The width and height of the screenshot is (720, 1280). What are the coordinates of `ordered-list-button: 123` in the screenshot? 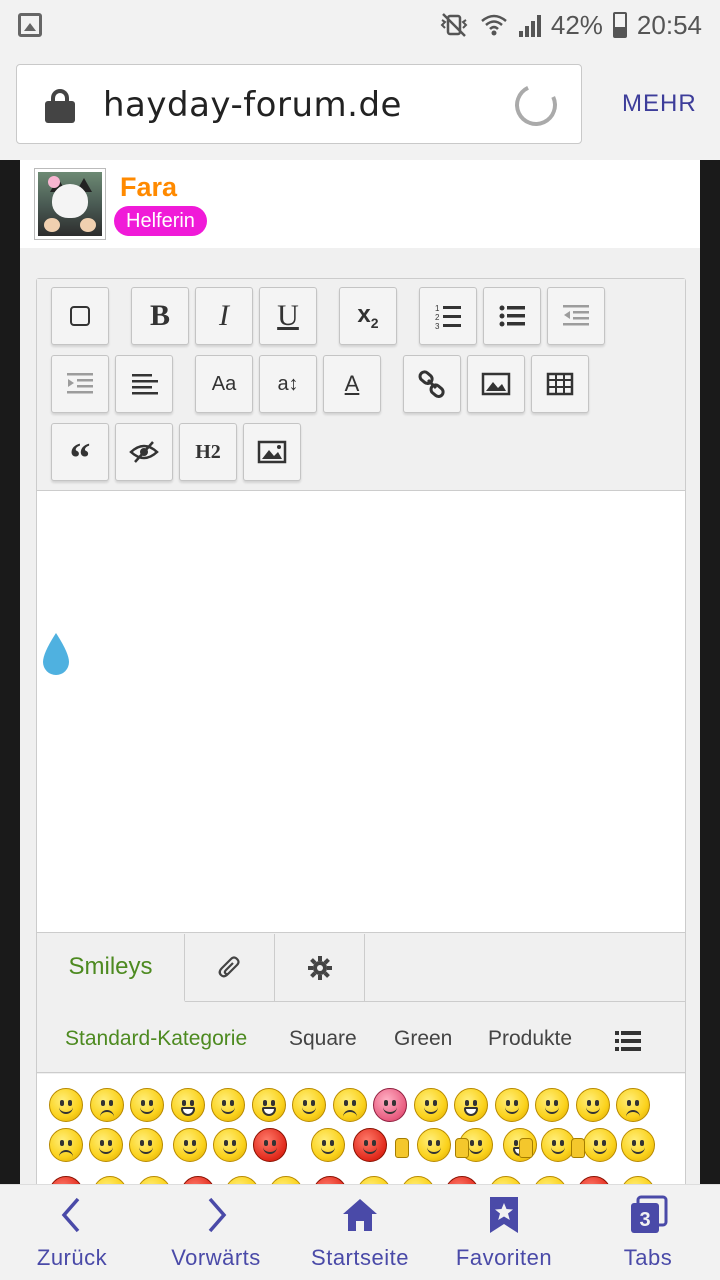 It's located at (448, 316).